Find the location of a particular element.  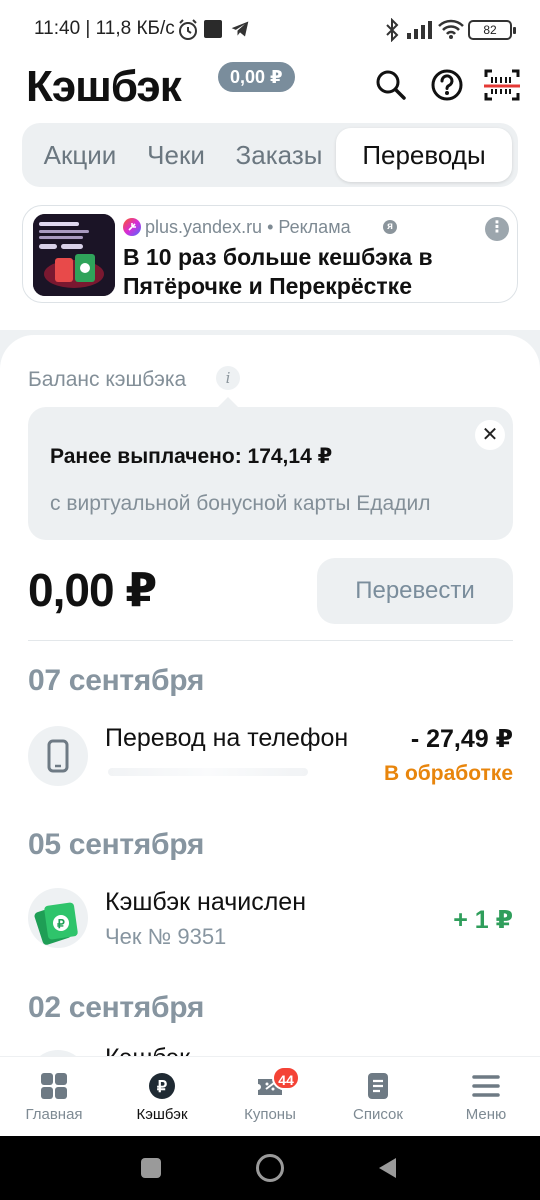

nav-coupons-label: Купоны is located at coordinates (270, 1114).